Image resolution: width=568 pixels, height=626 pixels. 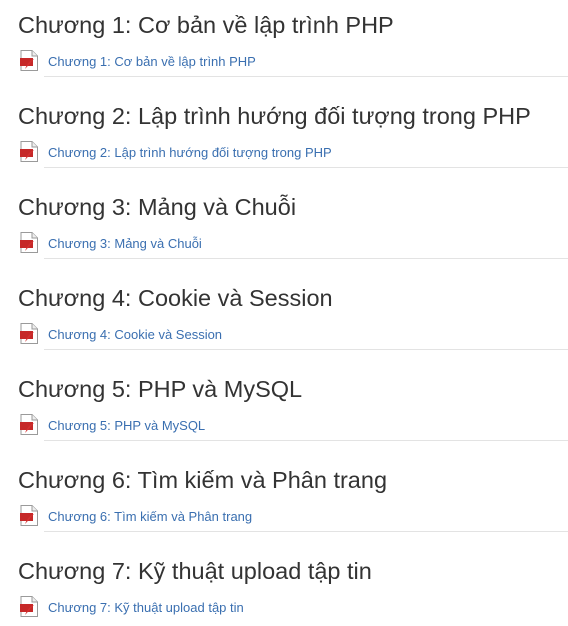 I want to click on file-row: Chương 4: Cookie và Session, so click(x=121, y=333).